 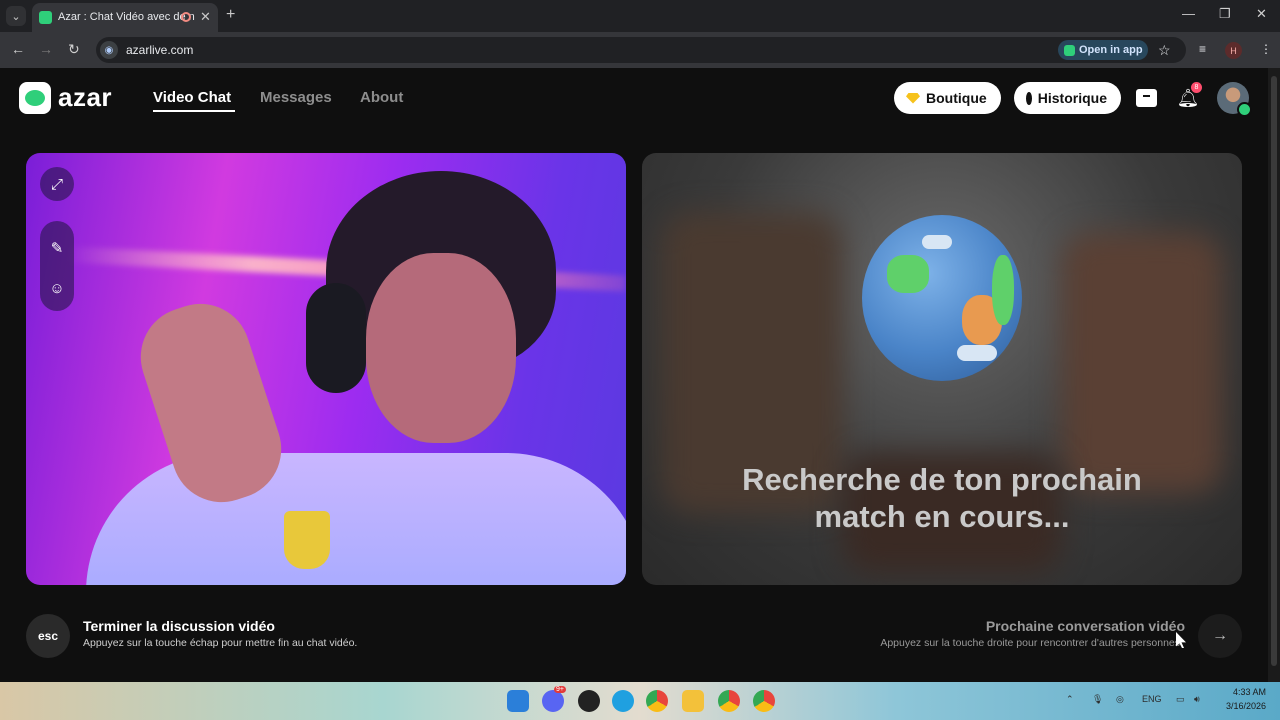 What do you see at coordinates (109, 50) in the screenshot?
I see `site-info-icon: ◉` at bounding box center [109, 50].